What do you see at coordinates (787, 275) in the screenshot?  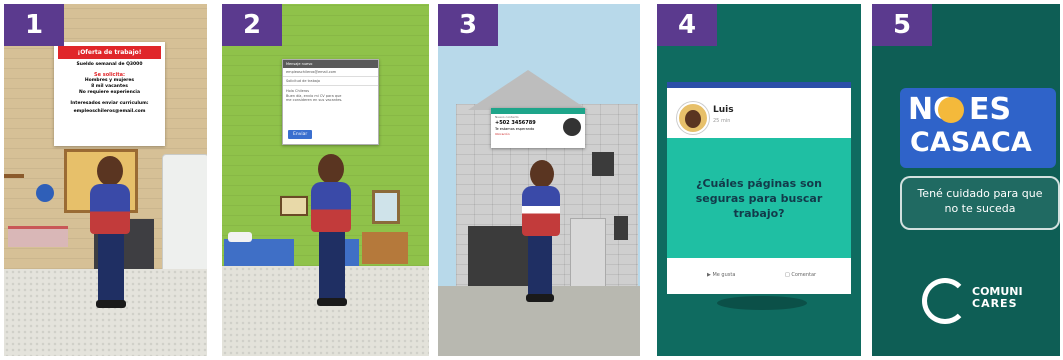 I see `comment-icon: □` at bounding box center [787, 275].